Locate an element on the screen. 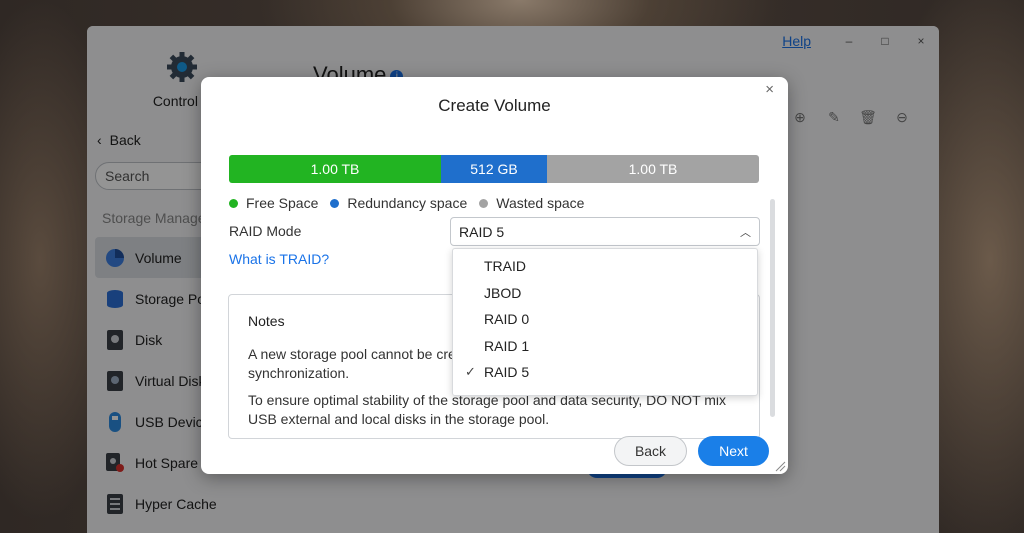  legend-item: Free Space is located at coordinates (273, 203).